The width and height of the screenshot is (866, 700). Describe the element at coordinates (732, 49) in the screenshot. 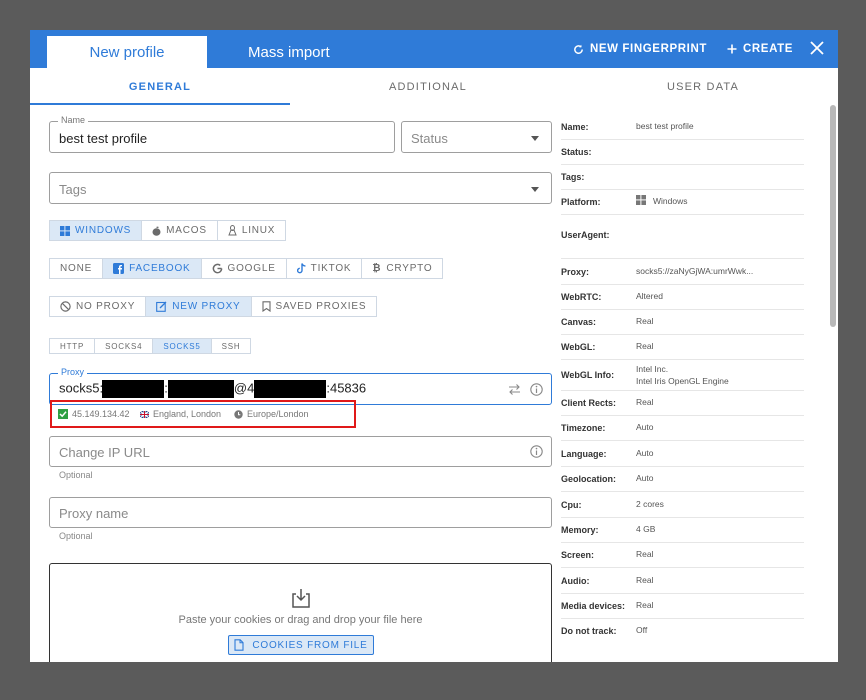

I see `plus-icon` at that location.